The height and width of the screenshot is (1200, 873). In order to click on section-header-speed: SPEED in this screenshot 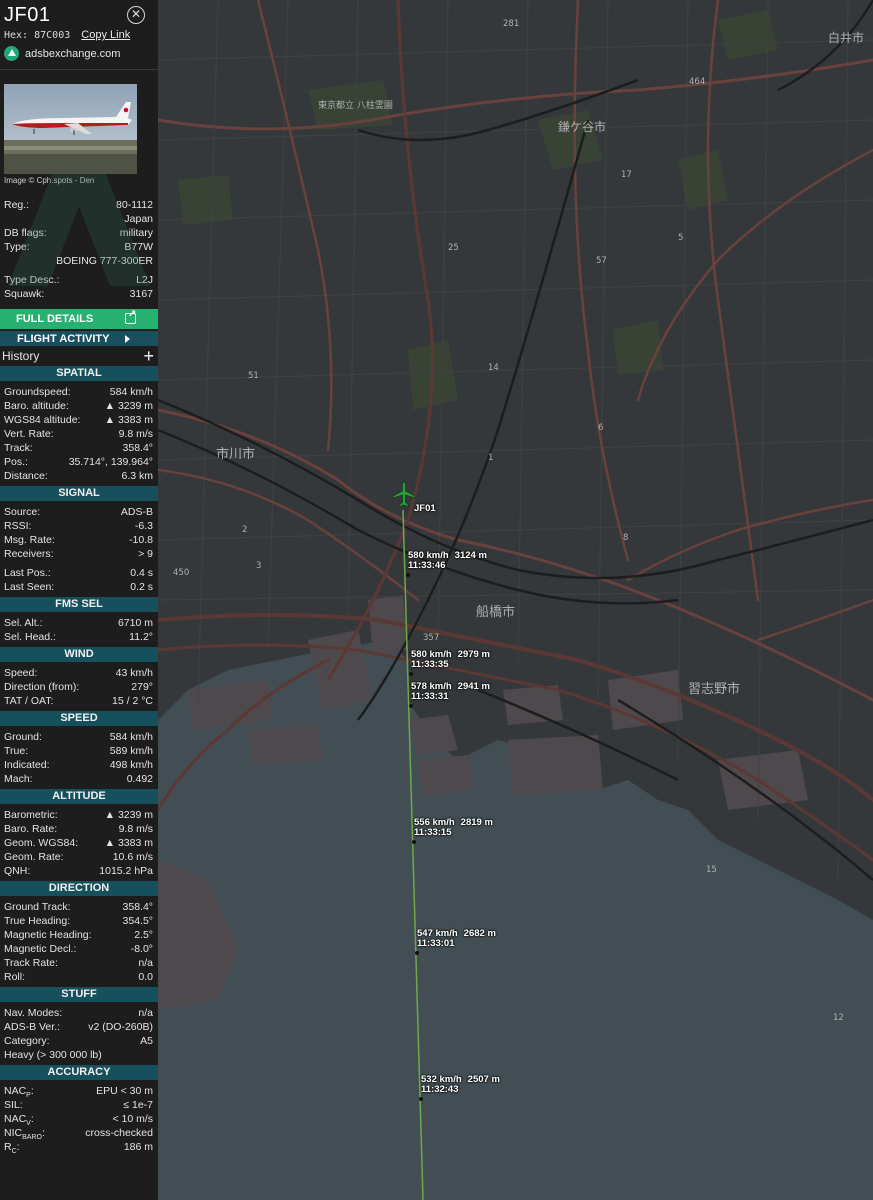, I will do `click(79, 718)`.